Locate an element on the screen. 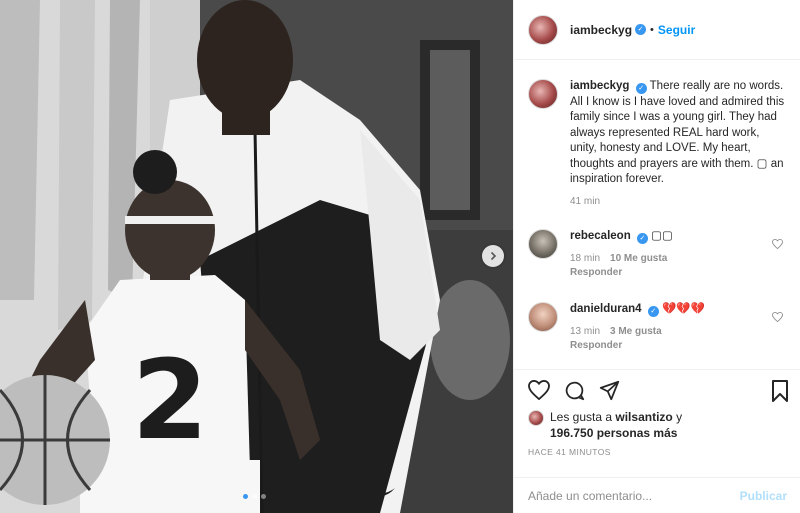 Image resolution: width=800 pixels, height=513 pixels. comment-time: 18 min is located at coordinates (585, 258).